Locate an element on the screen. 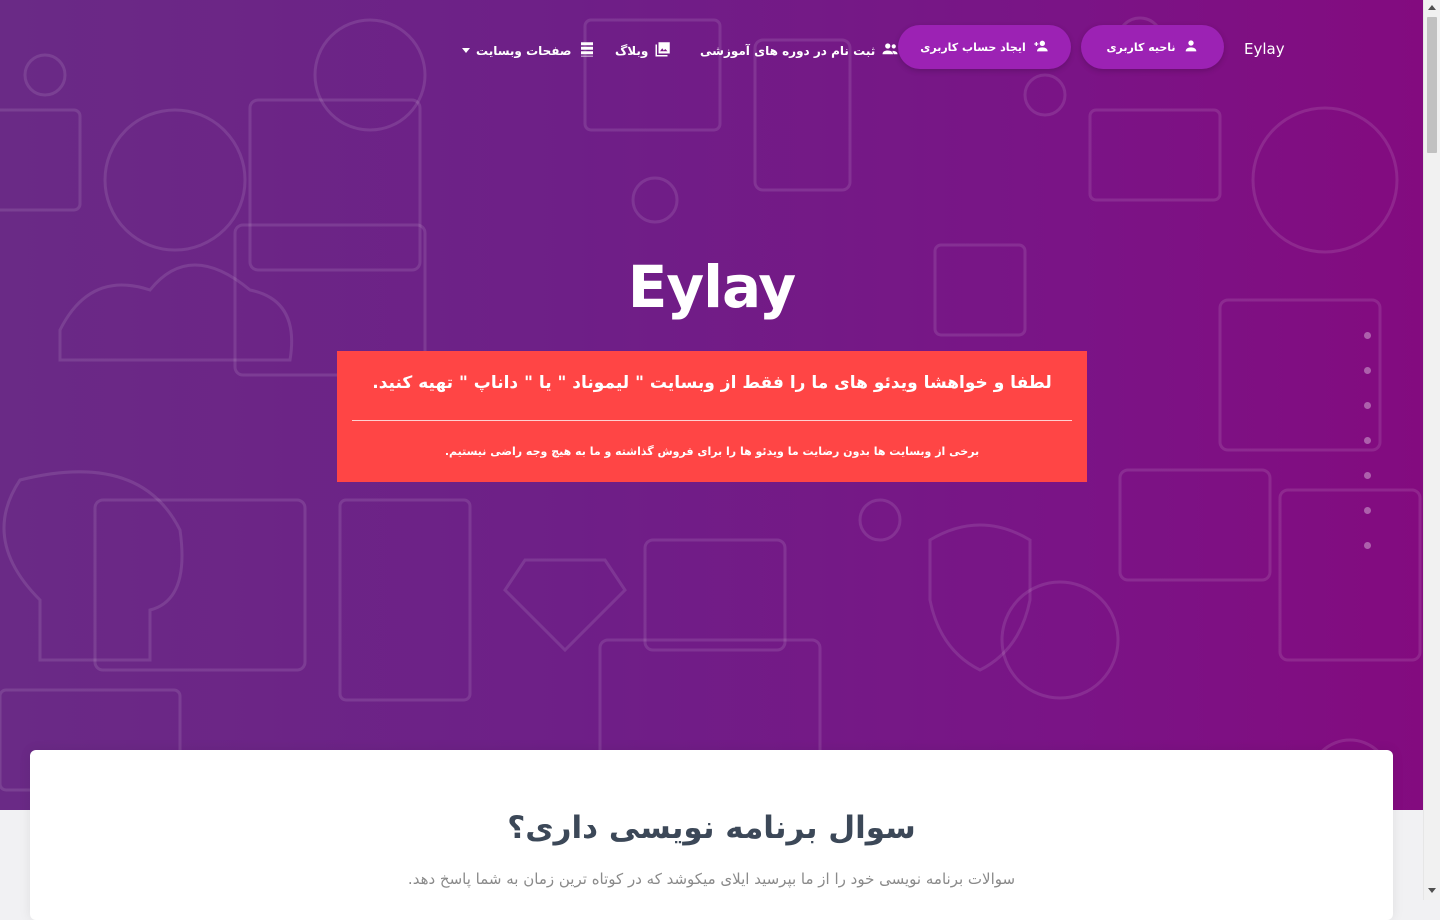 The width and height of the screenshot is (1440, 920). nav-link-blog: وبلاگ is located at coordinates (643, 50).